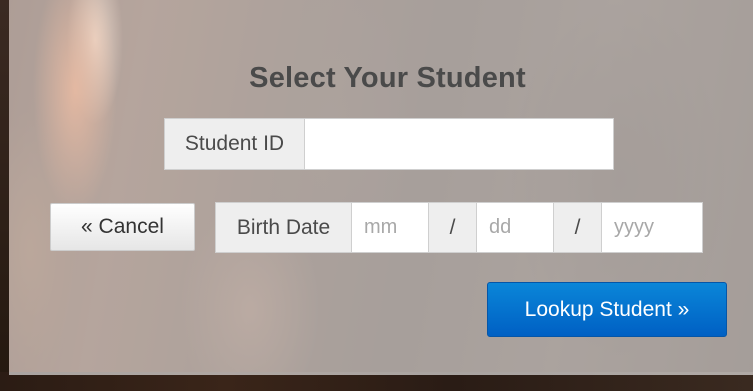  What do you see at coordinates (4, 195) in the screenshot?
I see `left-edge-frame` at bounding box center [4, 195].